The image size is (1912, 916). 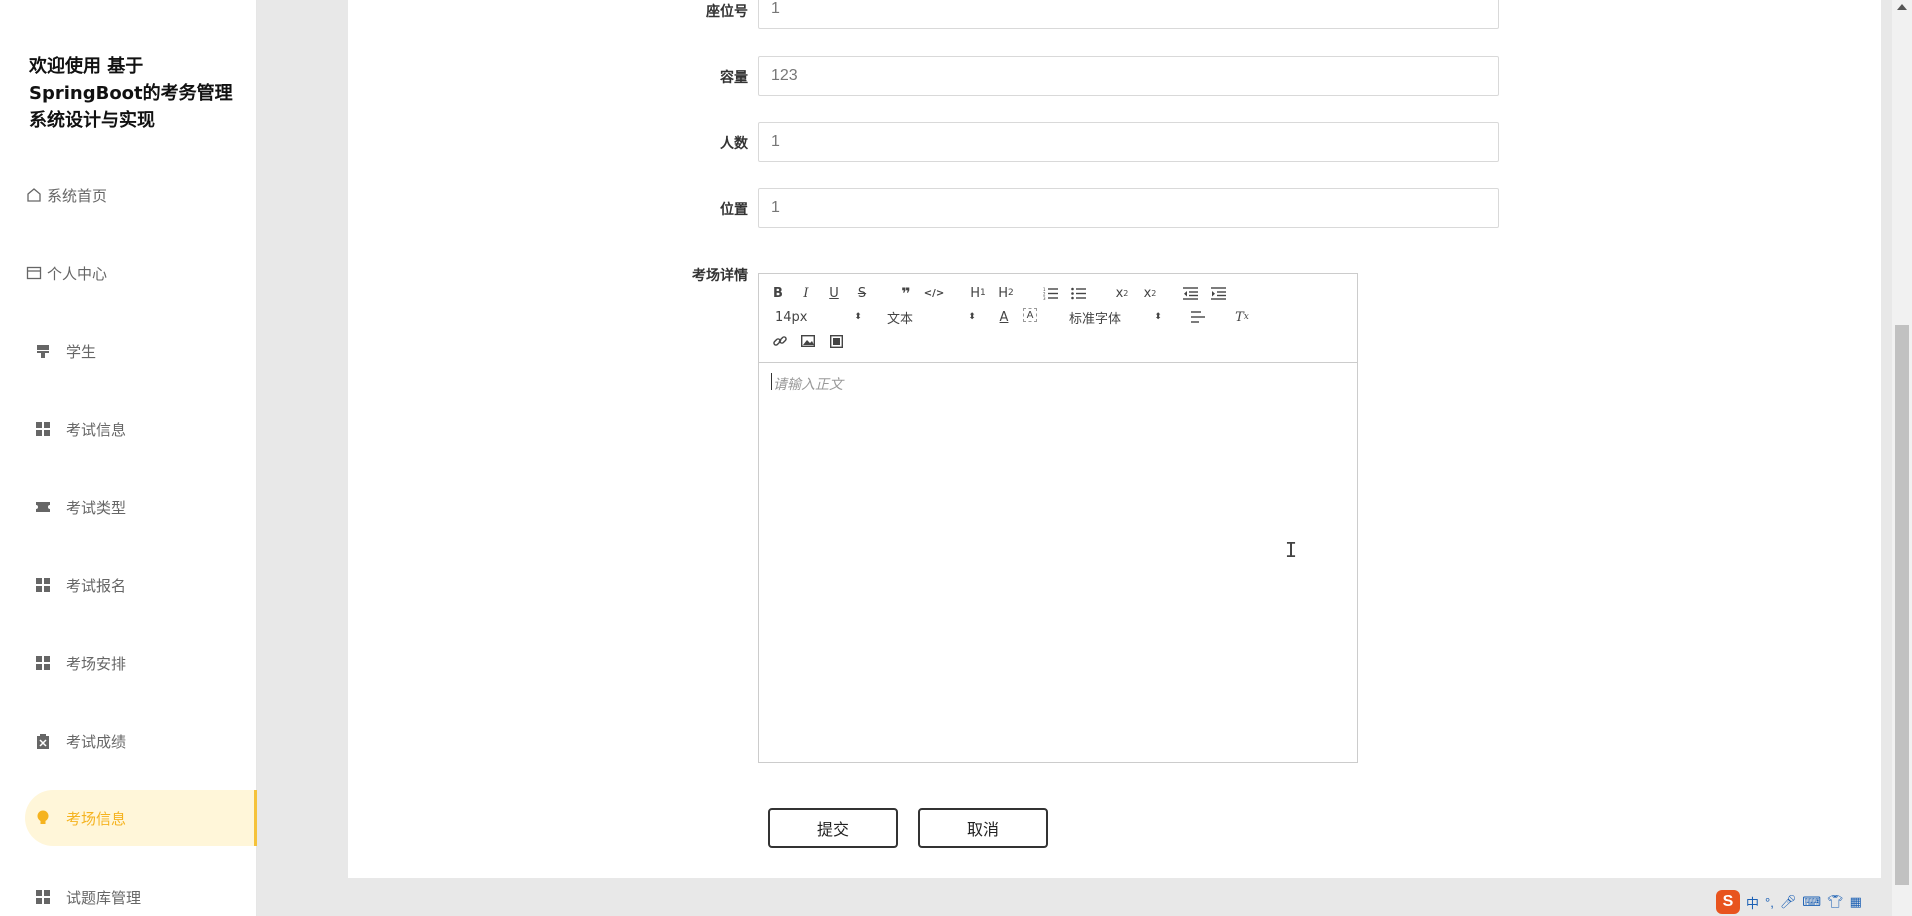 I want to click on punctuation-icon: °,, so click(x=1769, y=902).